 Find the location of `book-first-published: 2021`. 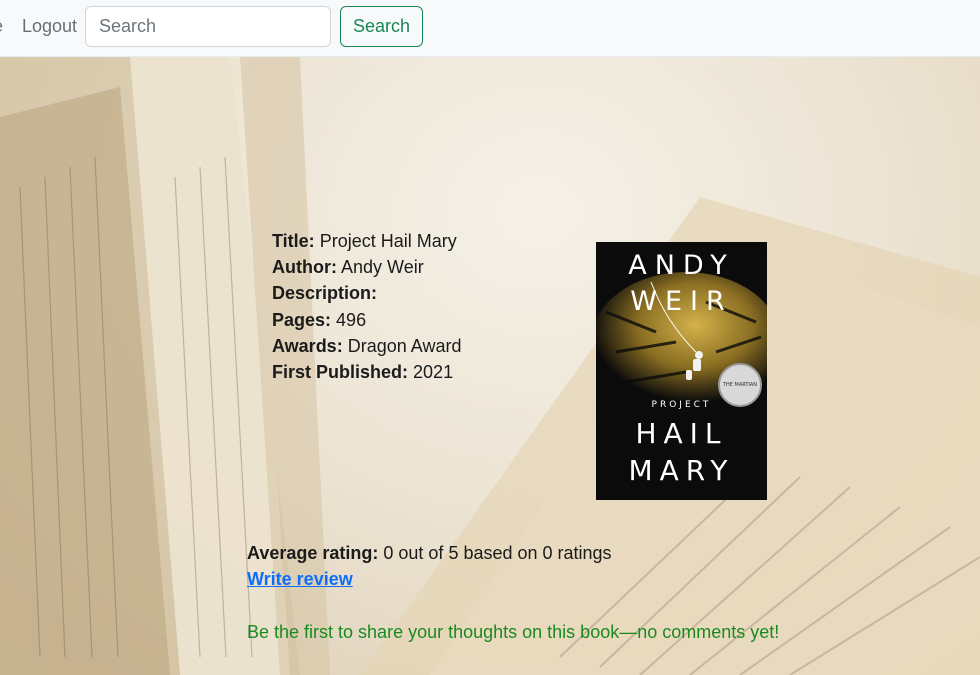

book-first-published: 2021 is located at coordinates (433, 372).